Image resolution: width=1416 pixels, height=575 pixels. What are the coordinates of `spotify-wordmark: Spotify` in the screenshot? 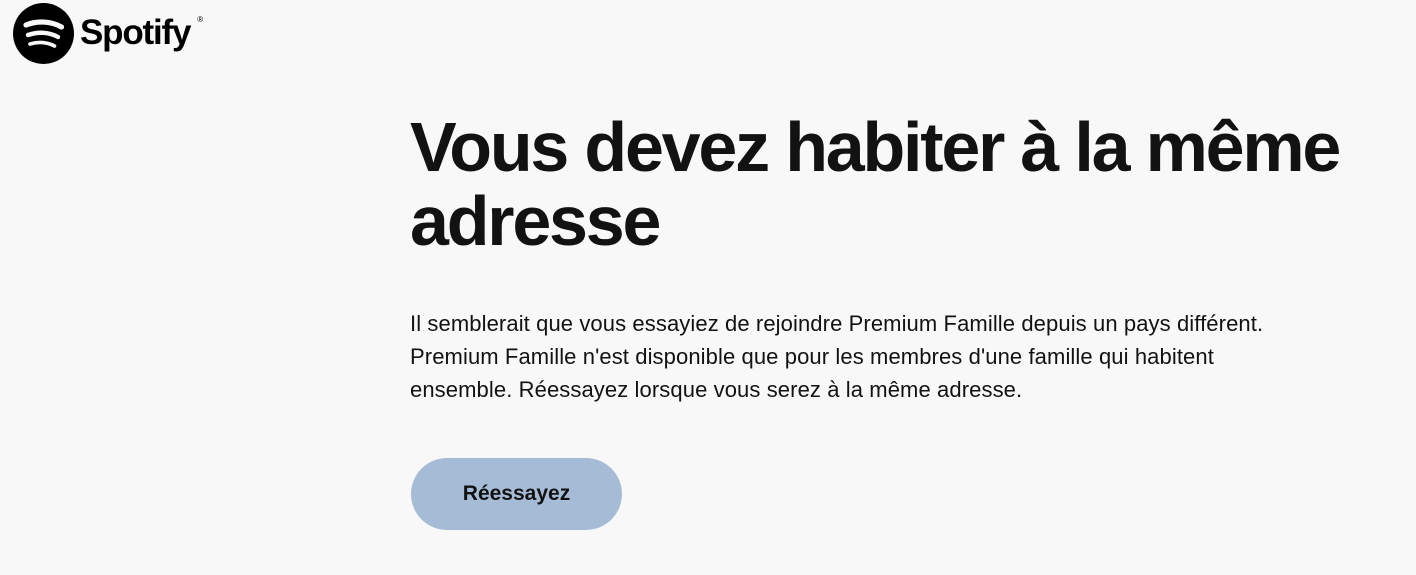 It's located at (135, 32).